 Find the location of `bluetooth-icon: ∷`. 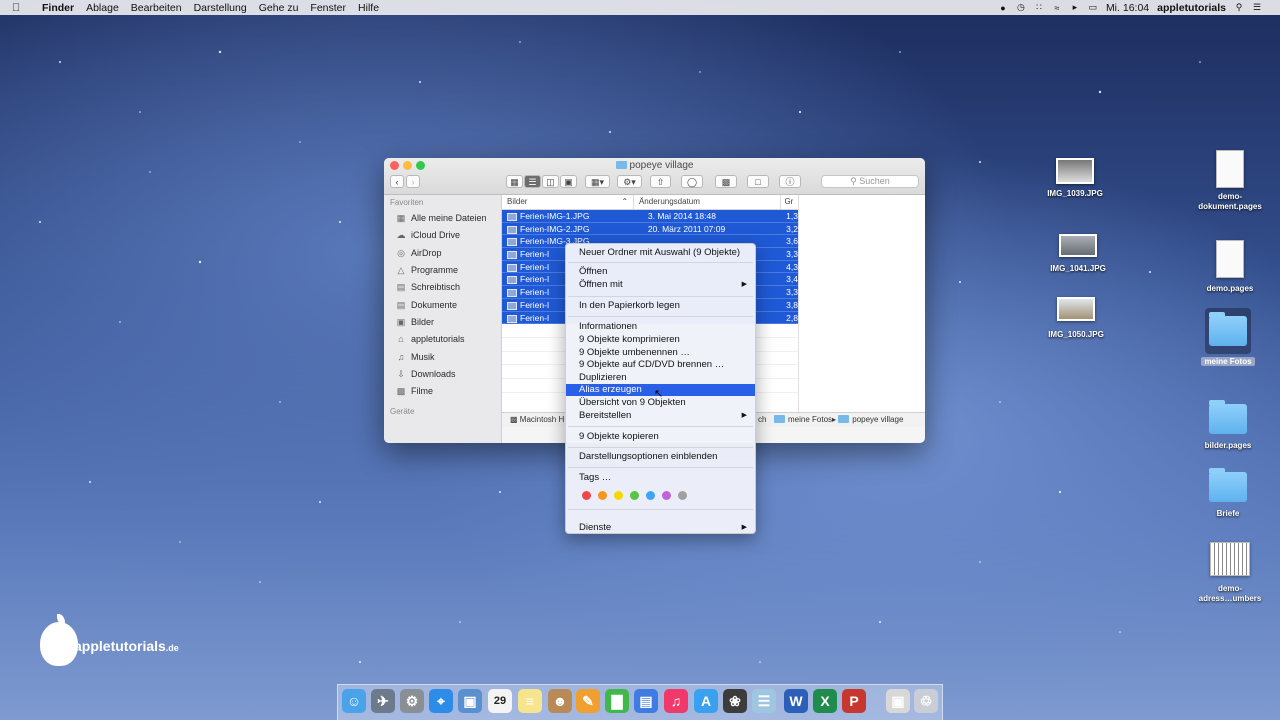

bluetooth-icon: ∷ is located at coordinates (1039, 7).